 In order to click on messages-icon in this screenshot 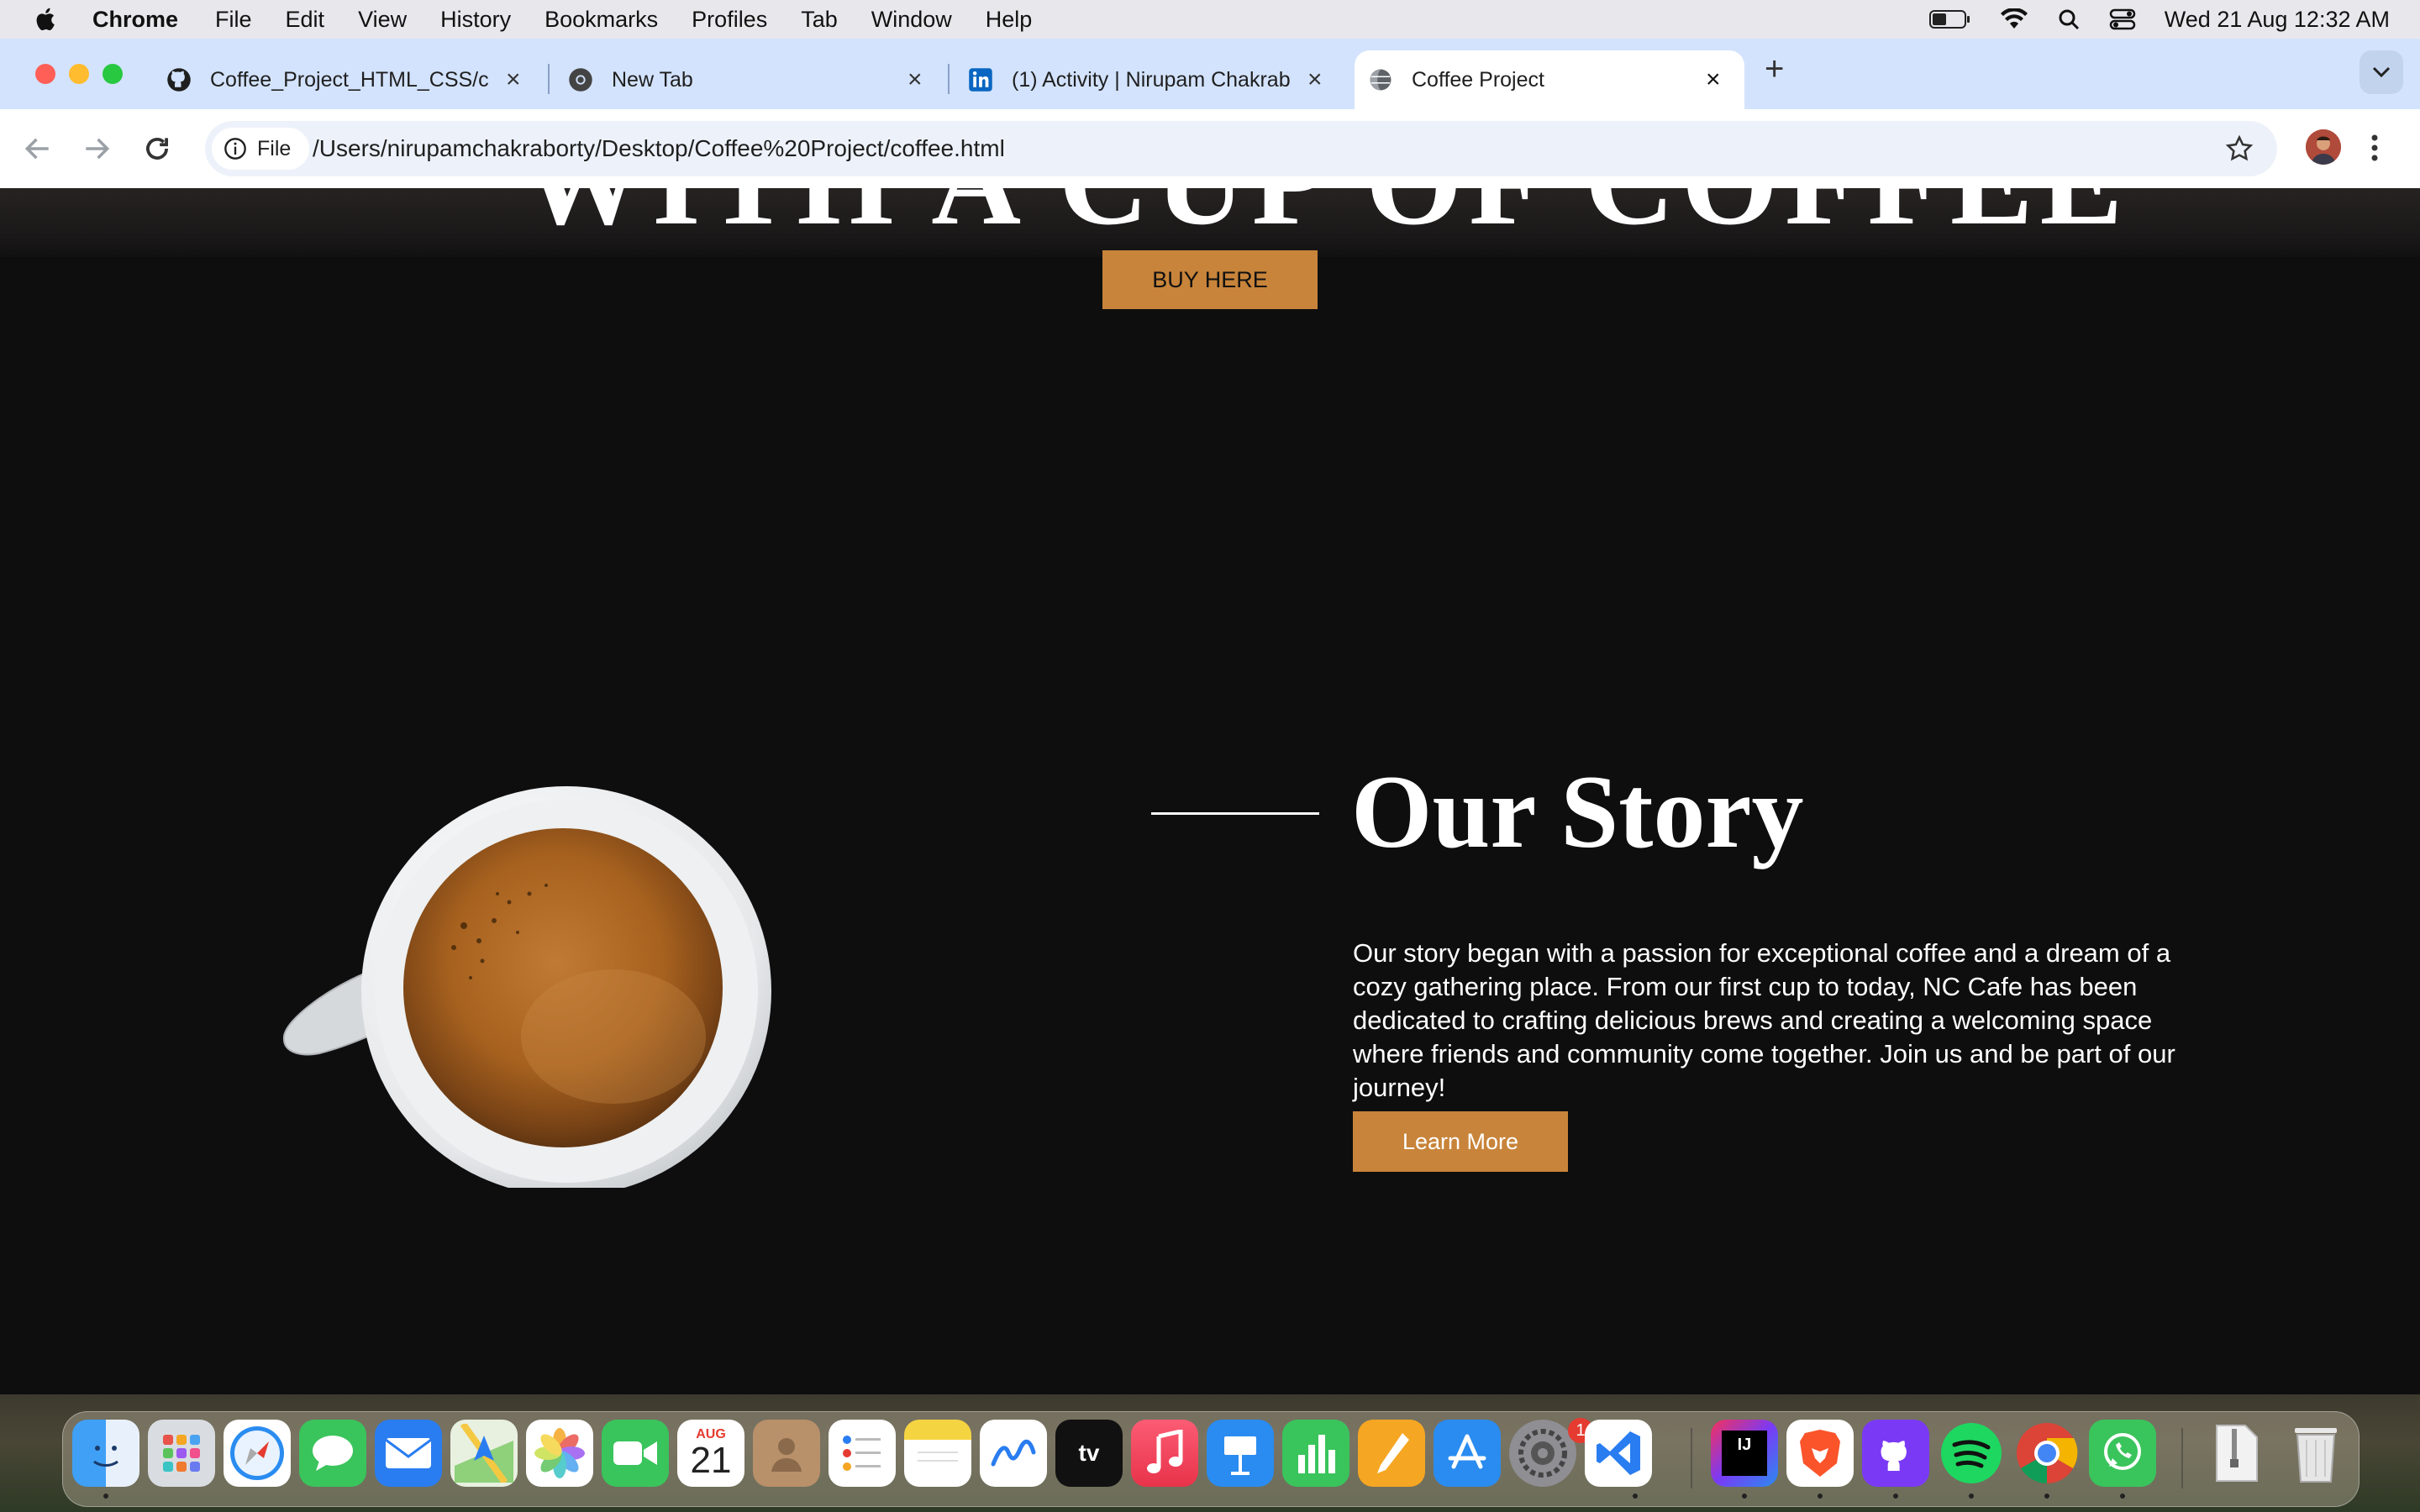, I will do `click(332, 1453)`.